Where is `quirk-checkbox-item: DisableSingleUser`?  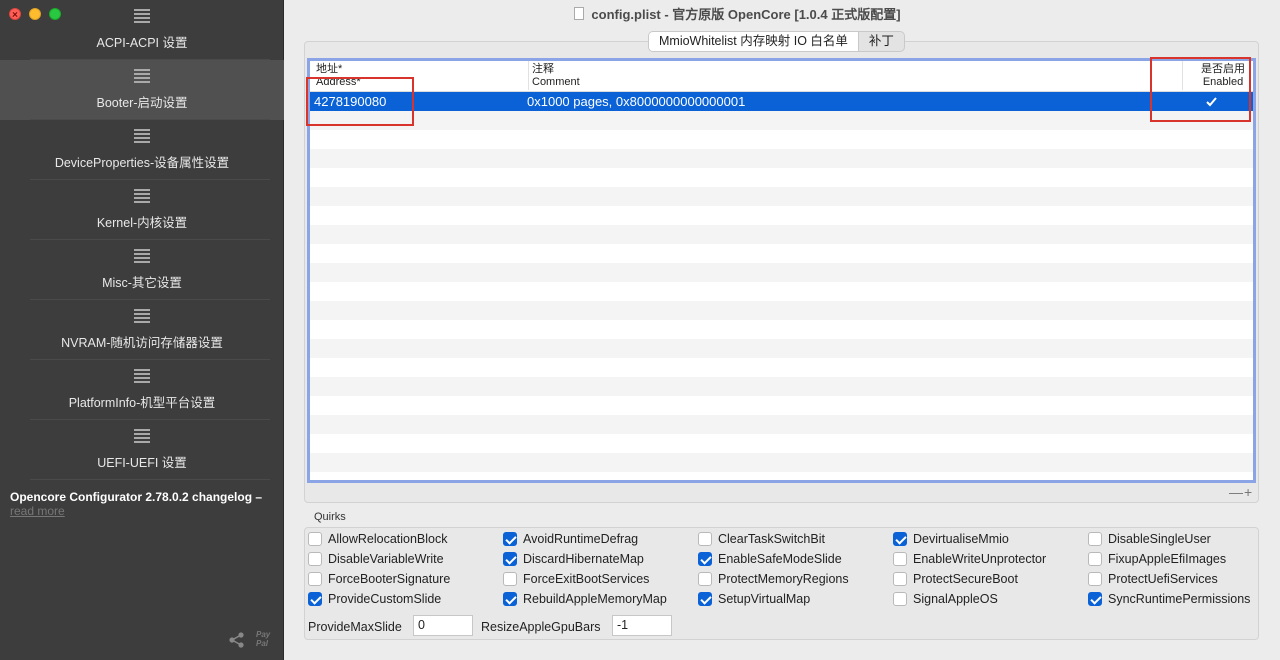 quirk-checkbox-item: DisableSingleUser is located at coordinates (1149, 539).